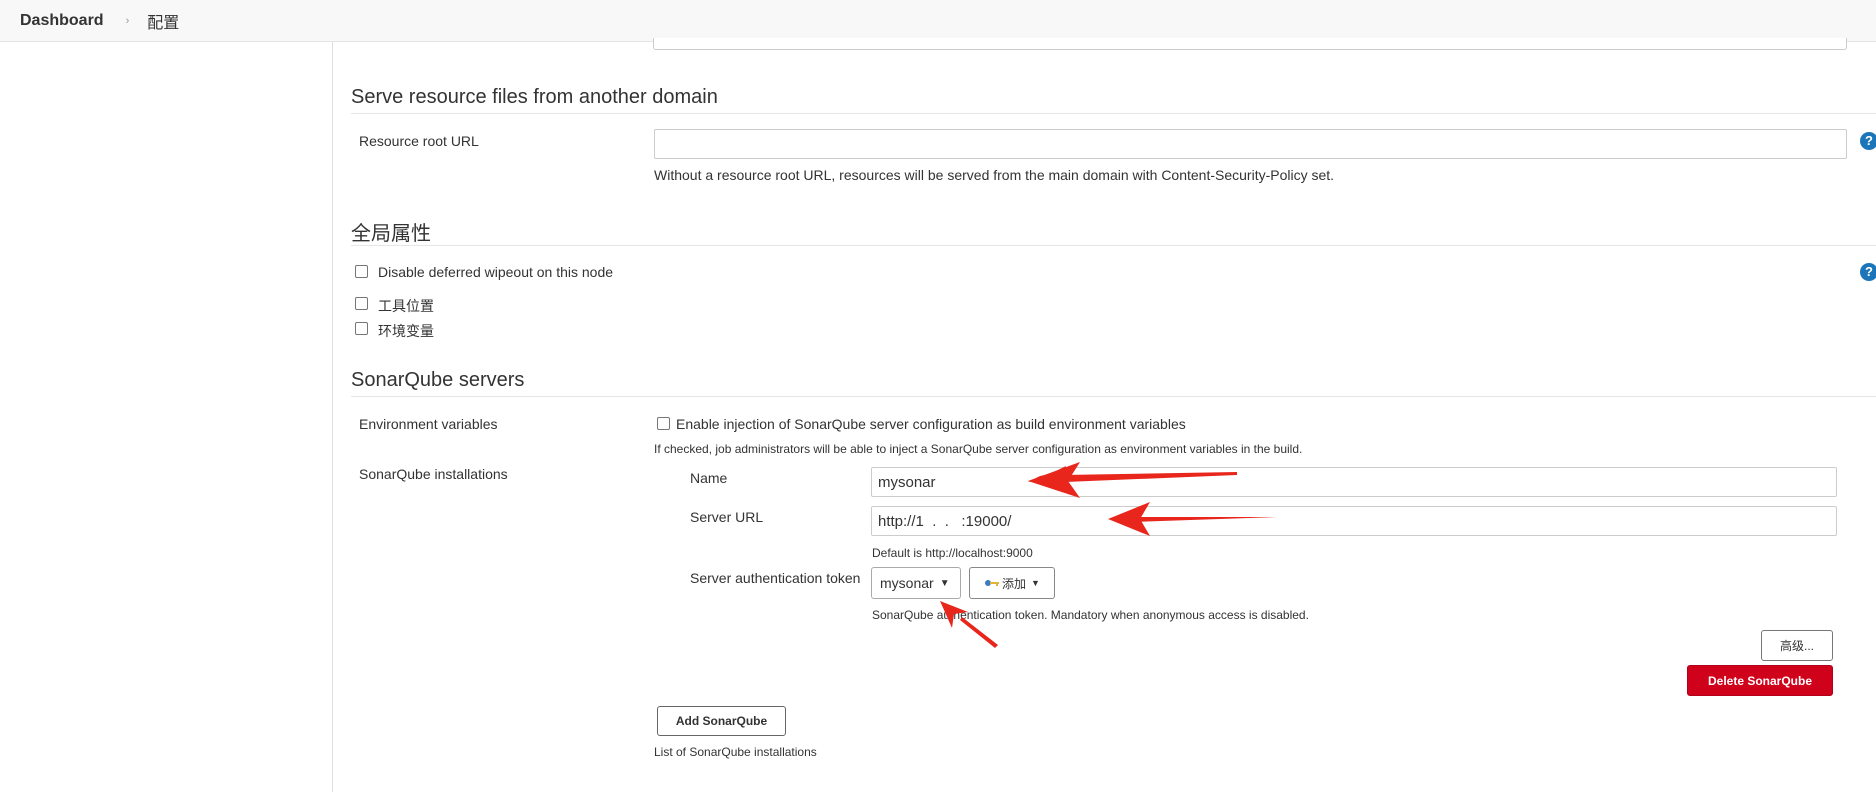 Image resolution: width=1876 pixels, height=792 pixels. I want to click on arrow-annotation-token, so click(969, 624).